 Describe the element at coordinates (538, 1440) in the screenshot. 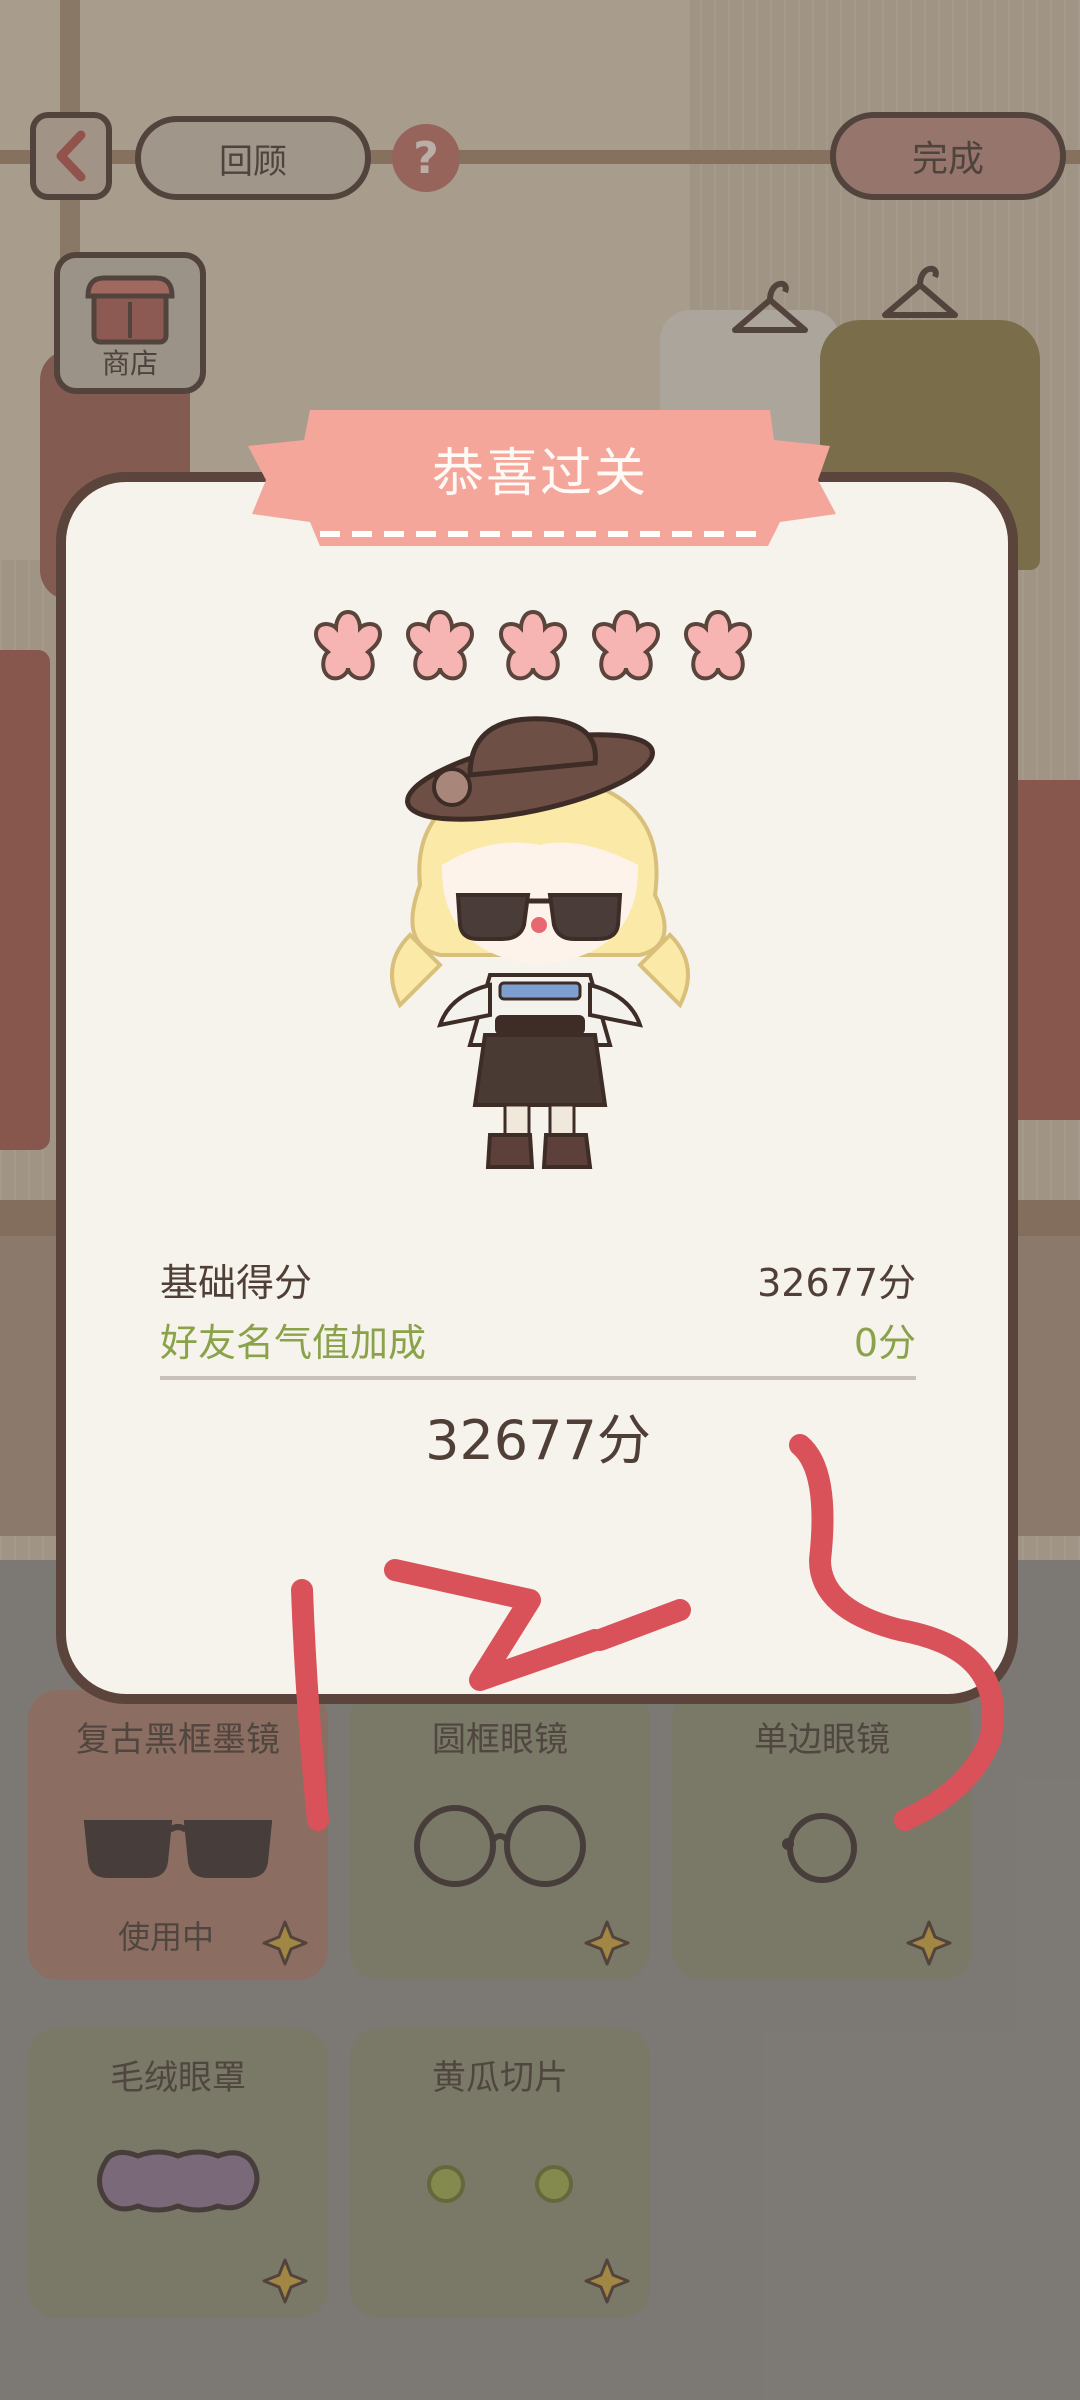

I see `total-score: 32677分` at that location.